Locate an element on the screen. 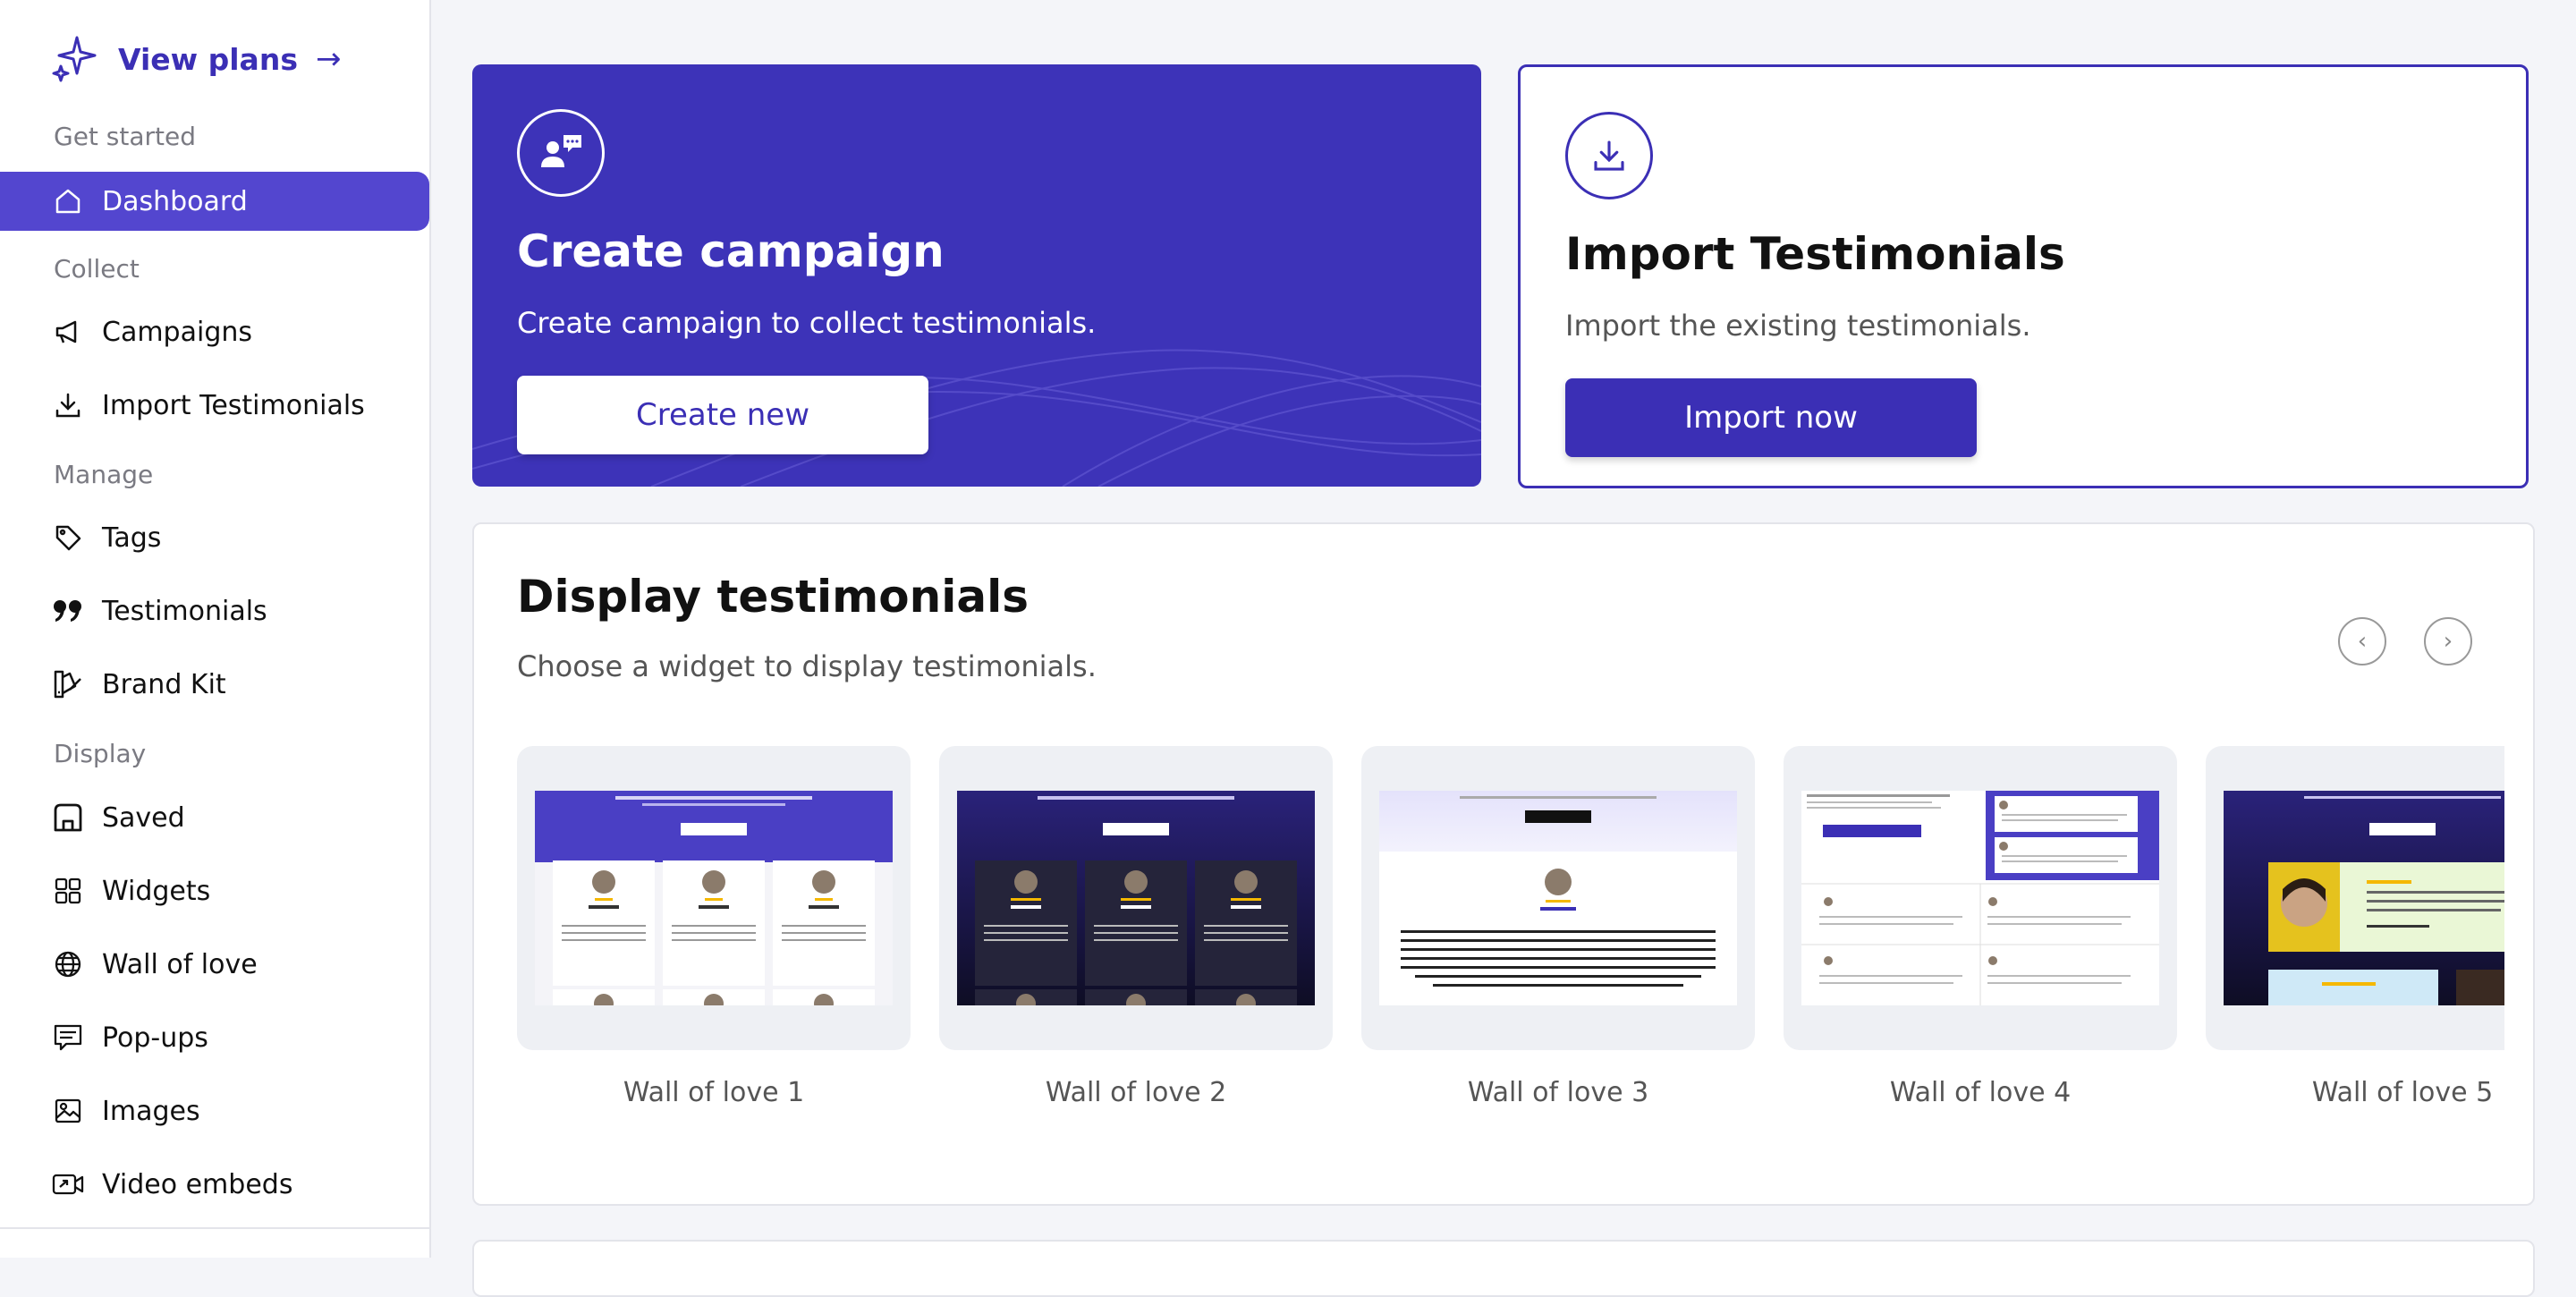  tag-icon is located at coordinates (68, 537).